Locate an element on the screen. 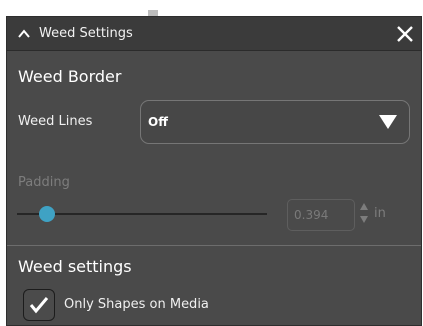 This screenshot has height=326, width=423. dialog-titlebar: Weed Settings is located at coordinates (214, 34).